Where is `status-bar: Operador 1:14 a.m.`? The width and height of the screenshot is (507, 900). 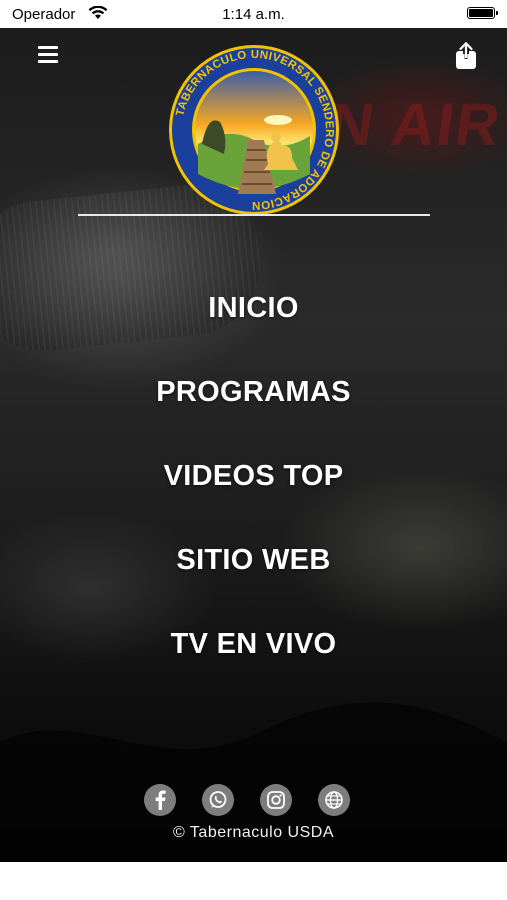 status-bar: Operador 1:14 a.m. is located at coordinates (253, 14).